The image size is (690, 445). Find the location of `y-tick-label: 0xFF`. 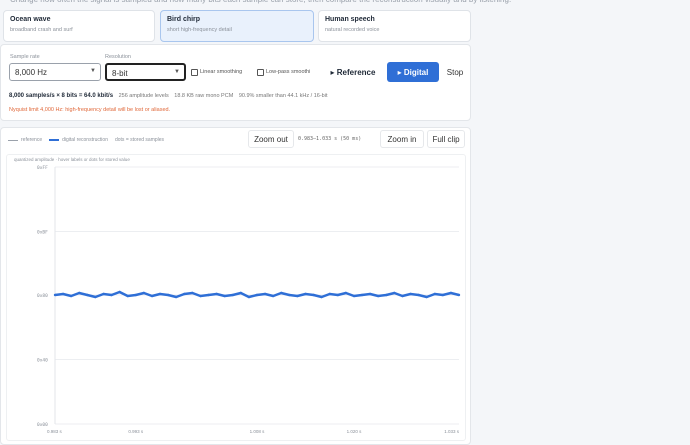

y-tick-label: 0xFF is located at coordinates (42, 168).